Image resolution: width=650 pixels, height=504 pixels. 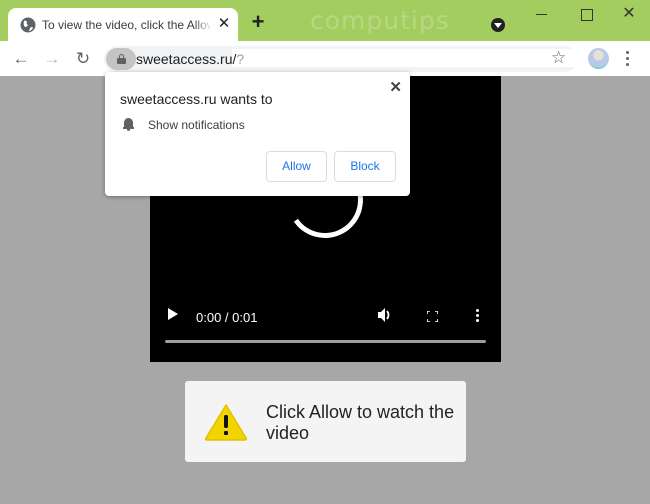 What do you see at coordinates (227, 317) in the screenshot?
I see `video-time: 0:00 / 0:01` at bounding box center [227, 317].